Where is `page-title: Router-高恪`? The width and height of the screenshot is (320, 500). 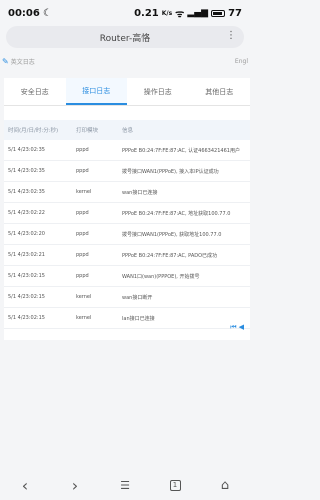
page-title: Router-高恪 is located at coordinates (125, 38).